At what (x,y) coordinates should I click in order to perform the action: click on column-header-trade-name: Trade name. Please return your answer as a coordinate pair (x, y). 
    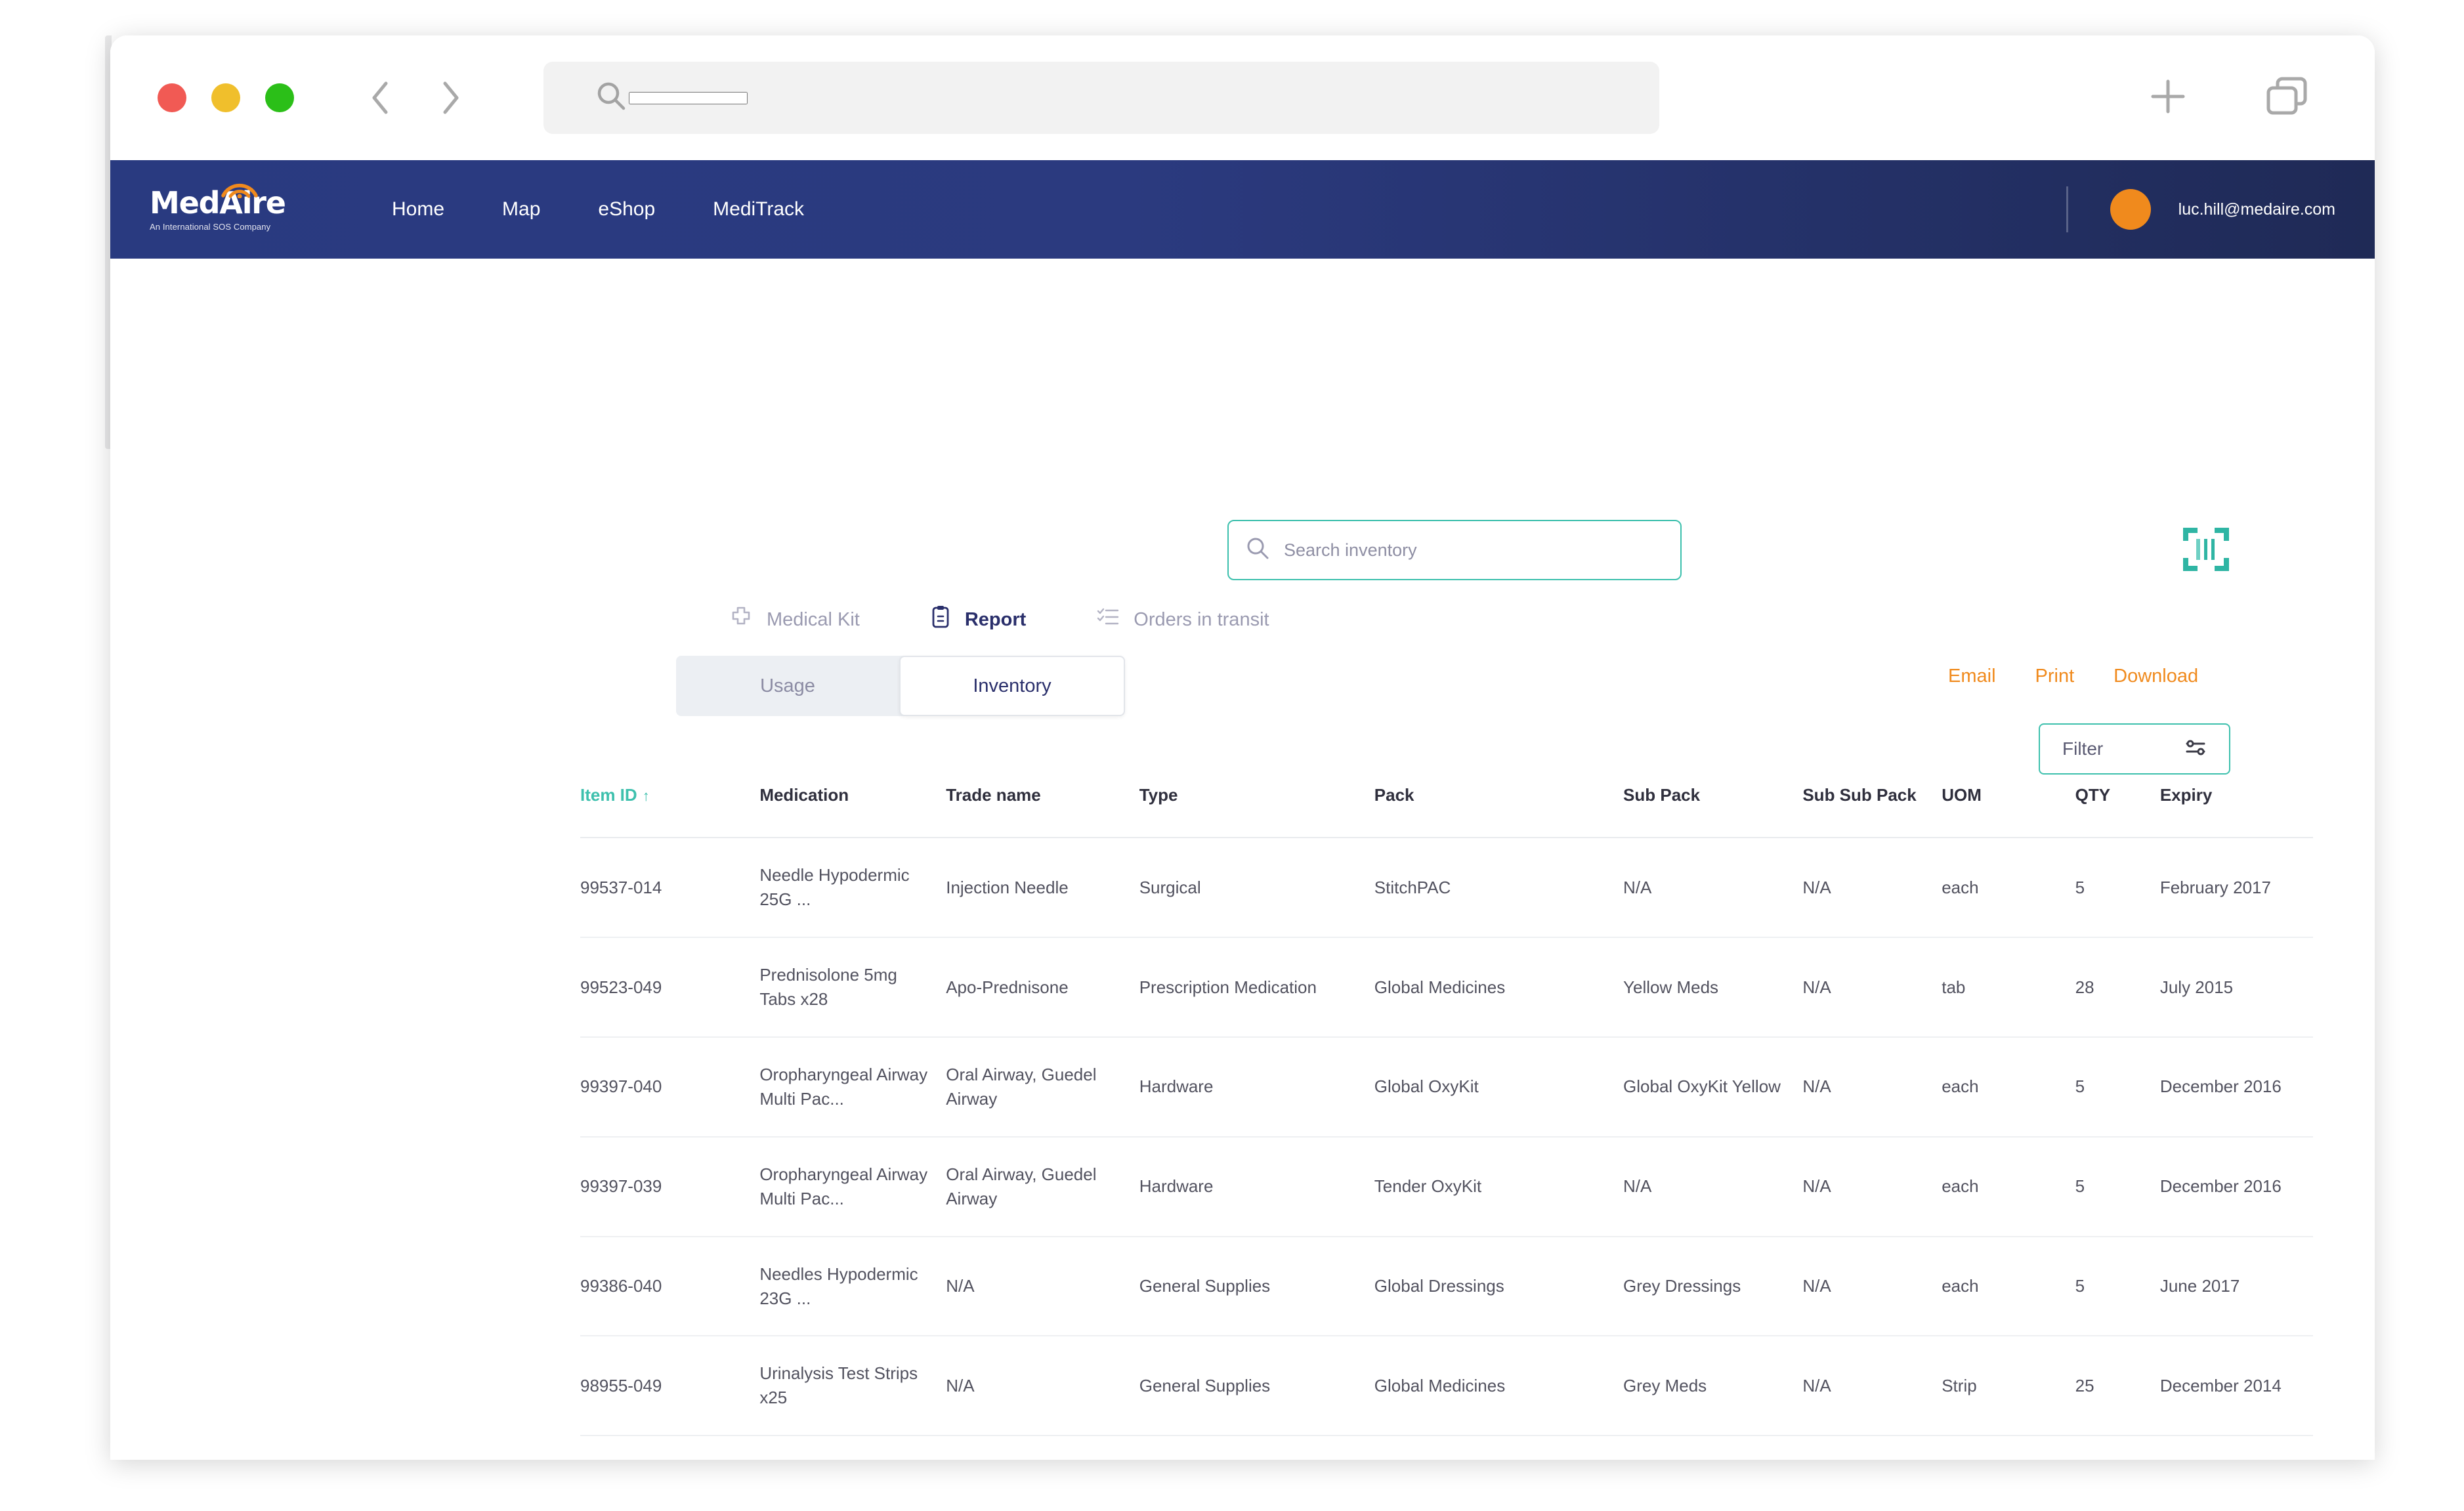
    Looking at the image, I should click on (1042, 808).